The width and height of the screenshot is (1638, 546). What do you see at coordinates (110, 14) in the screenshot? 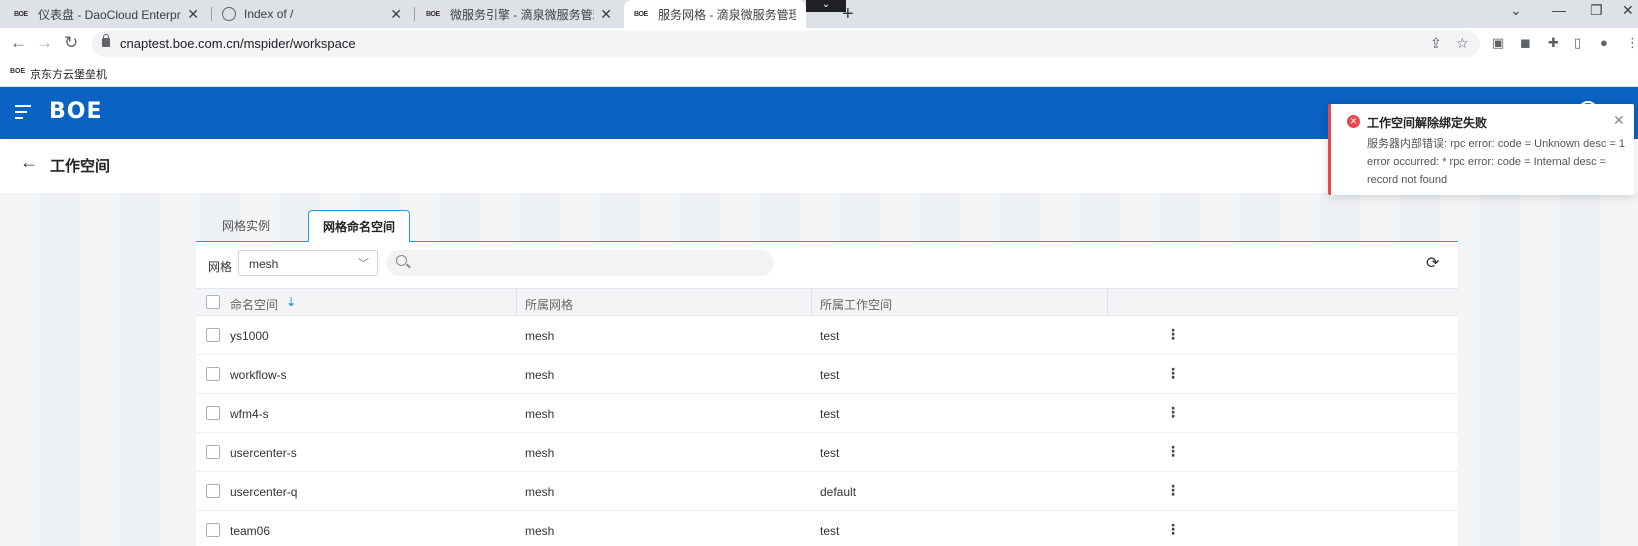
I see `browser-tab-title: 仪表盘 - DaoCloud Enterprise` at bounding box center [110, 14].